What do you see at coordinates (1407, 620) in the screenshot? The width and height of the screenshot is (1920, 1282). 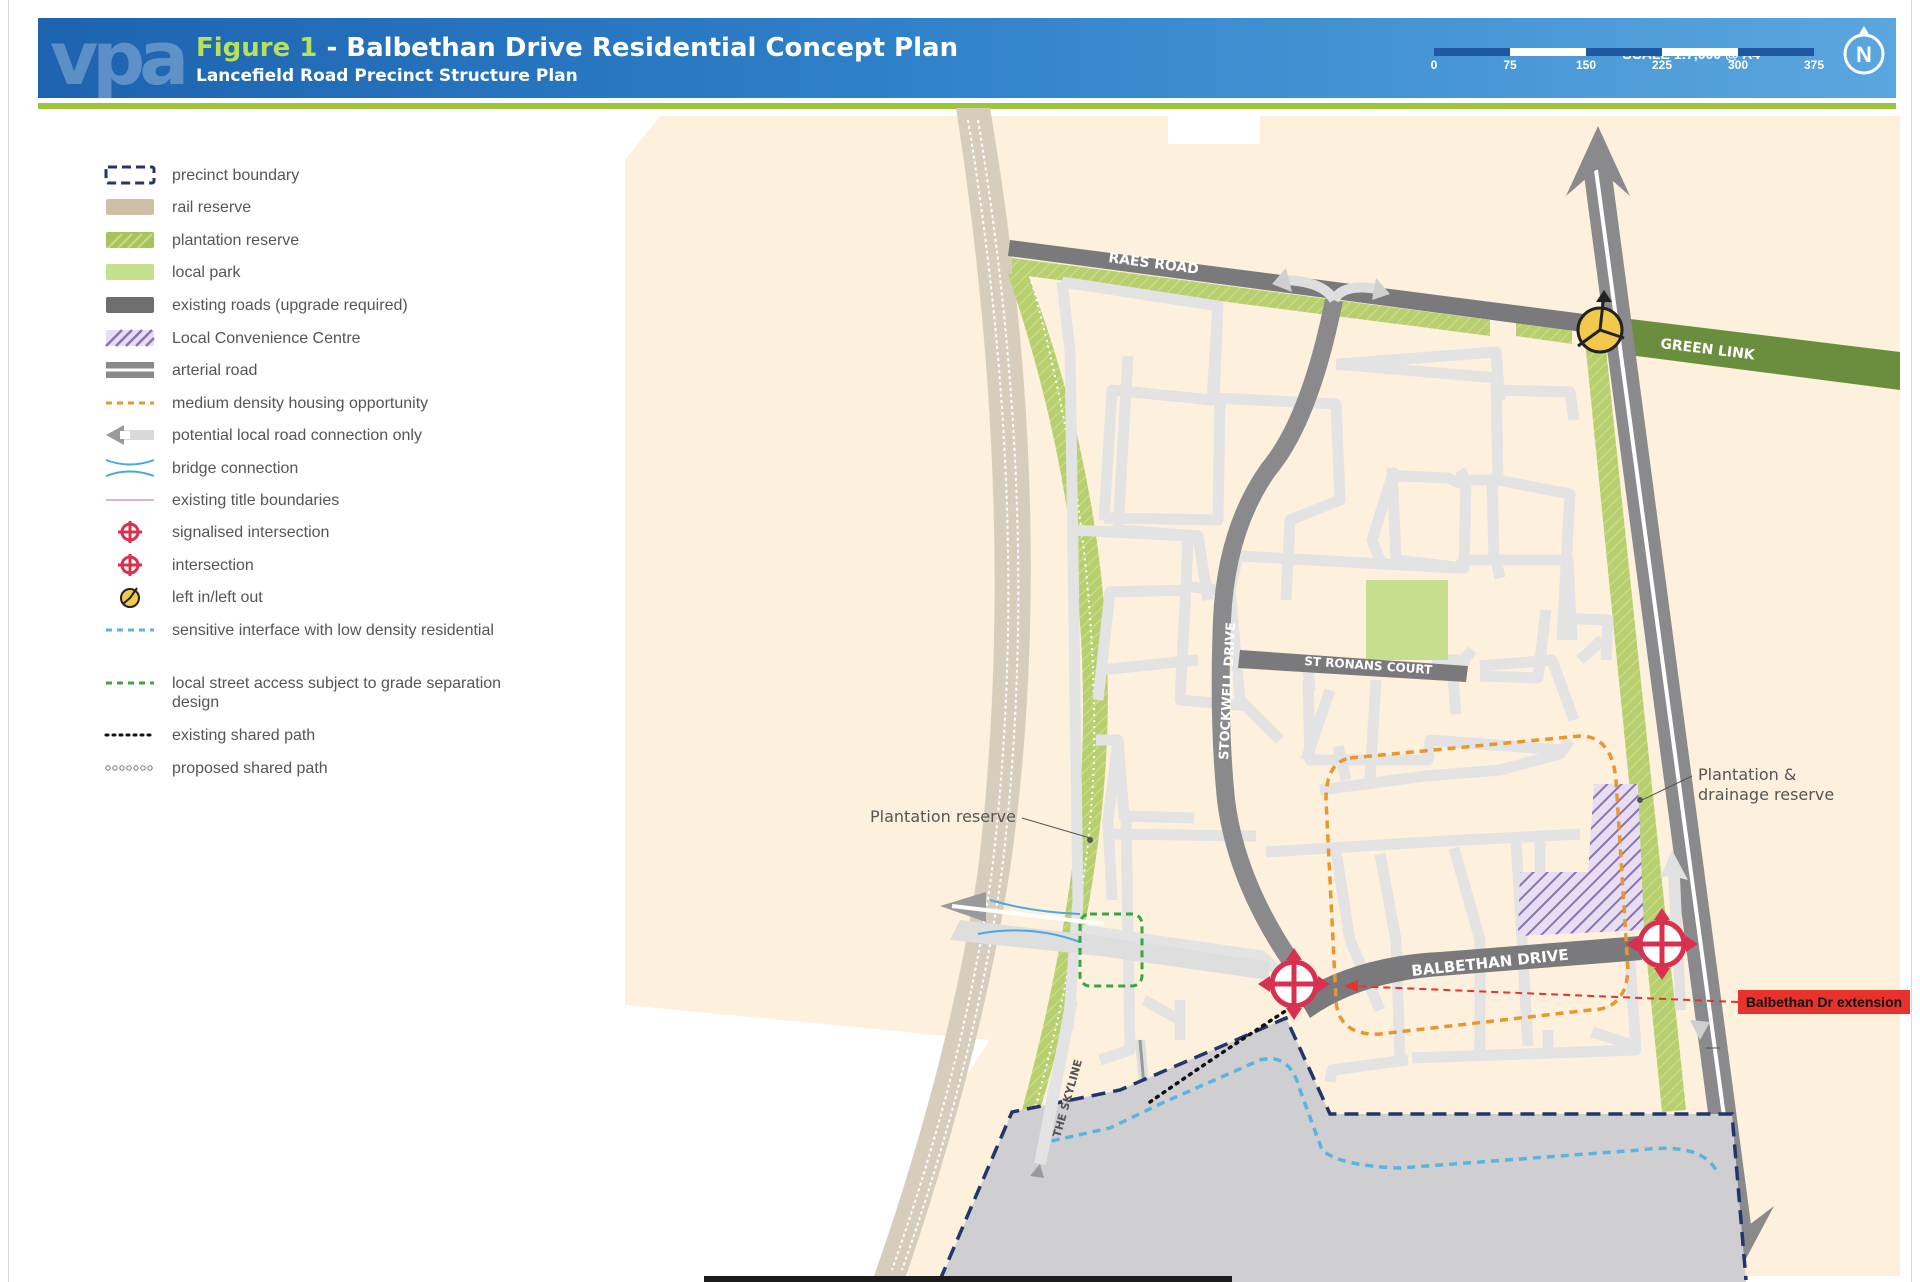 I see `local-park` at bounding box center [1407, 620].